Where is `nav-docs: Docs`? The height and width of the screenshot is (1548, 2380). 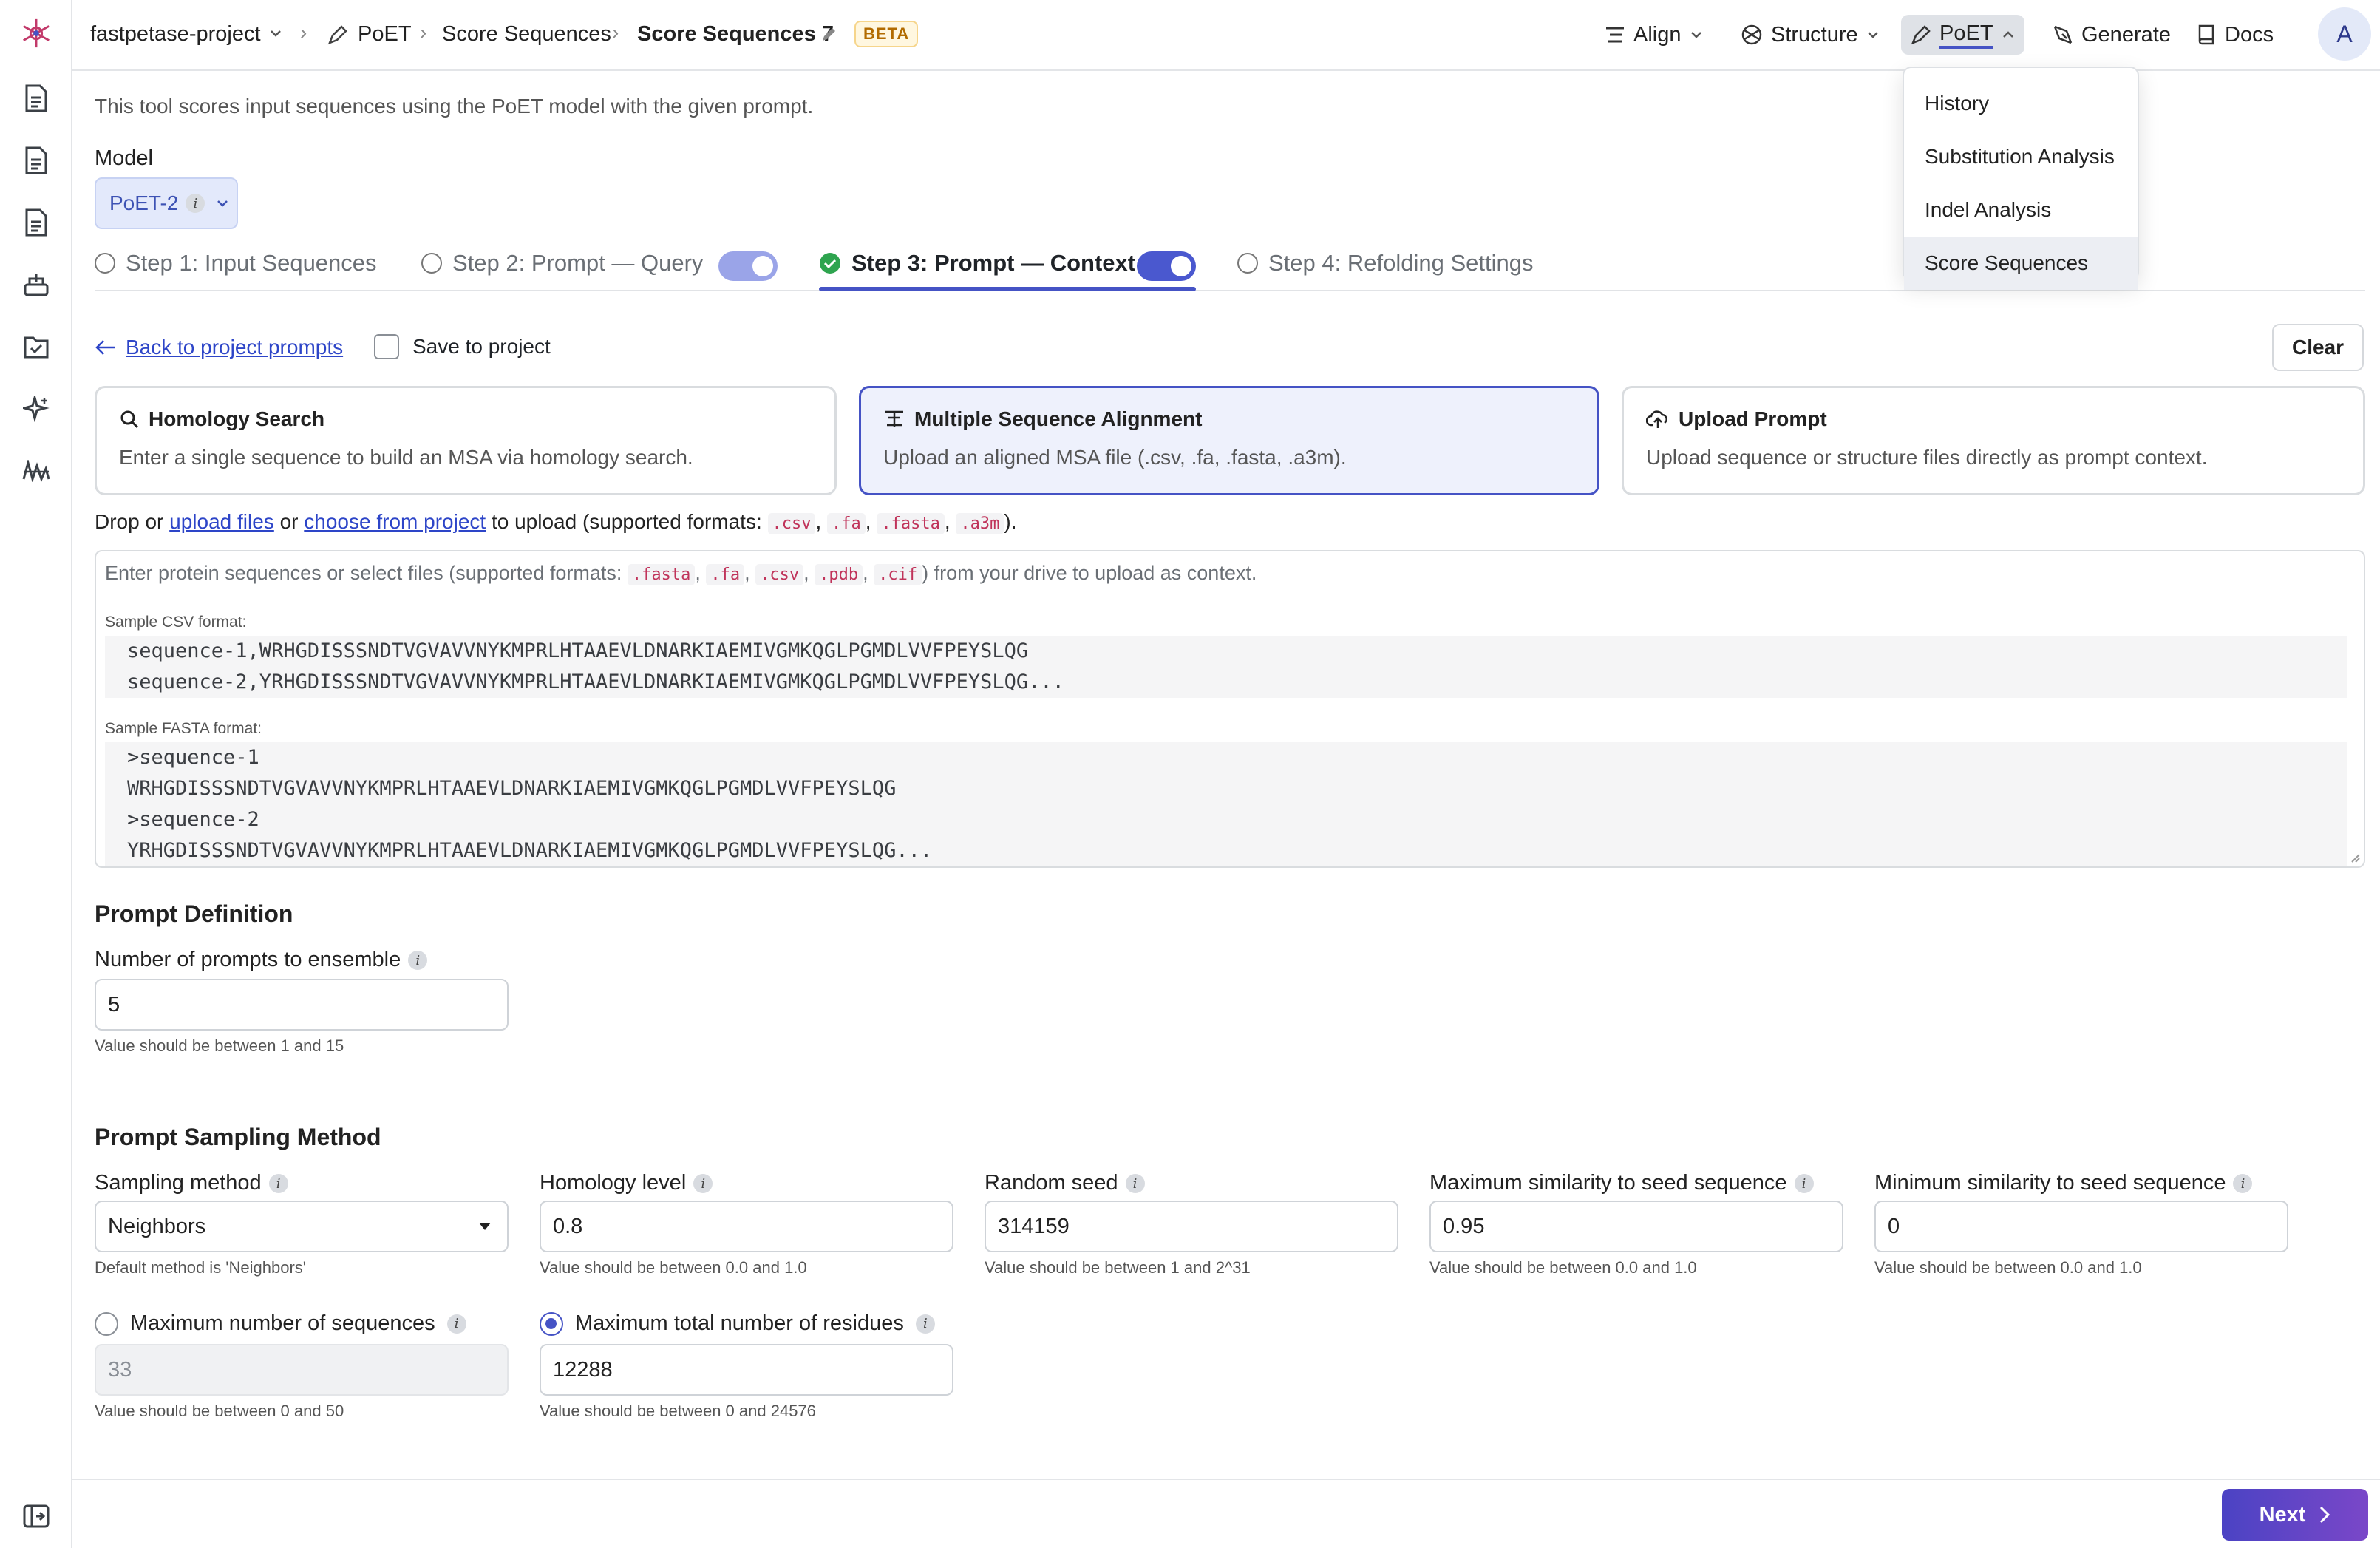
nav-docs: Docs is located at coordinates (2235, 35).